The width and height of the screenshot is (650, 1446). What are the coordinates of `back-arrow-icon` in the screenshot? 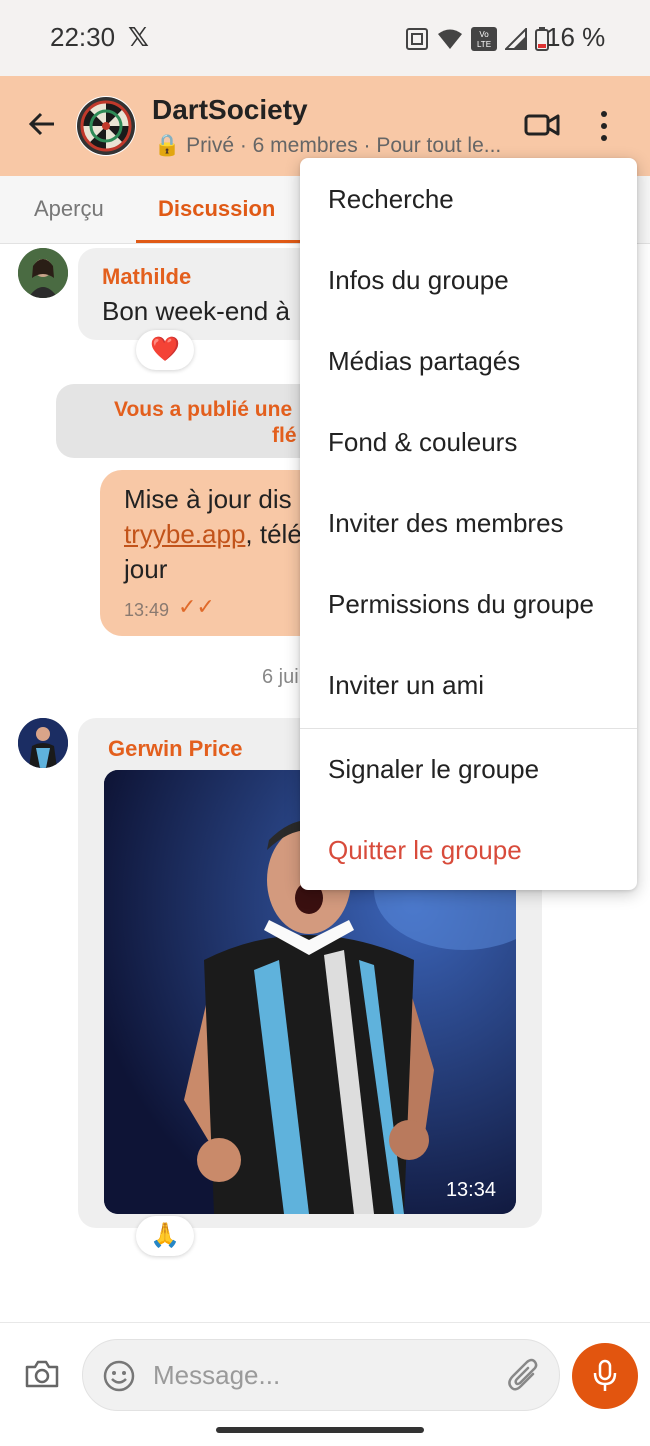 It's located at (42, 124).